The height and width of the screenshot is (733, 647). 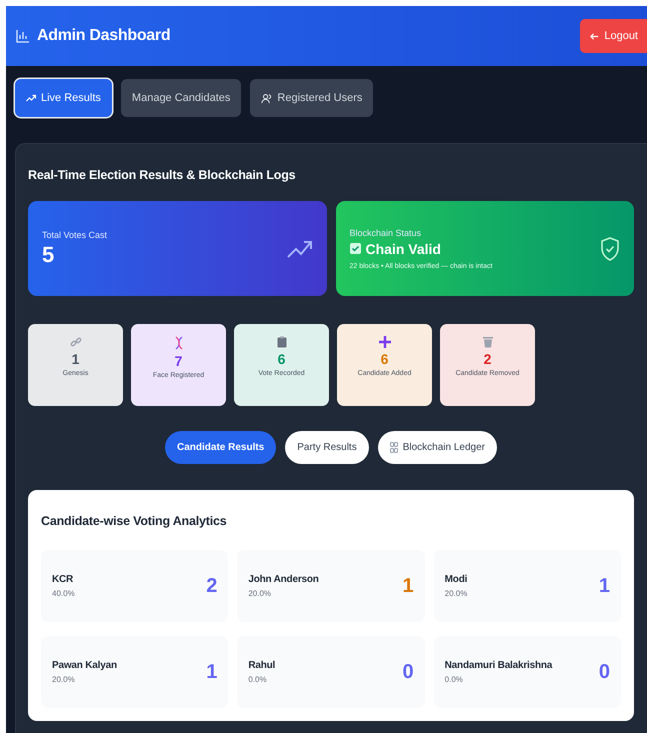 What do you see at coordinates (76, 342) in the screenshot?
I see `link-icon` at bounding box center [76, 342].